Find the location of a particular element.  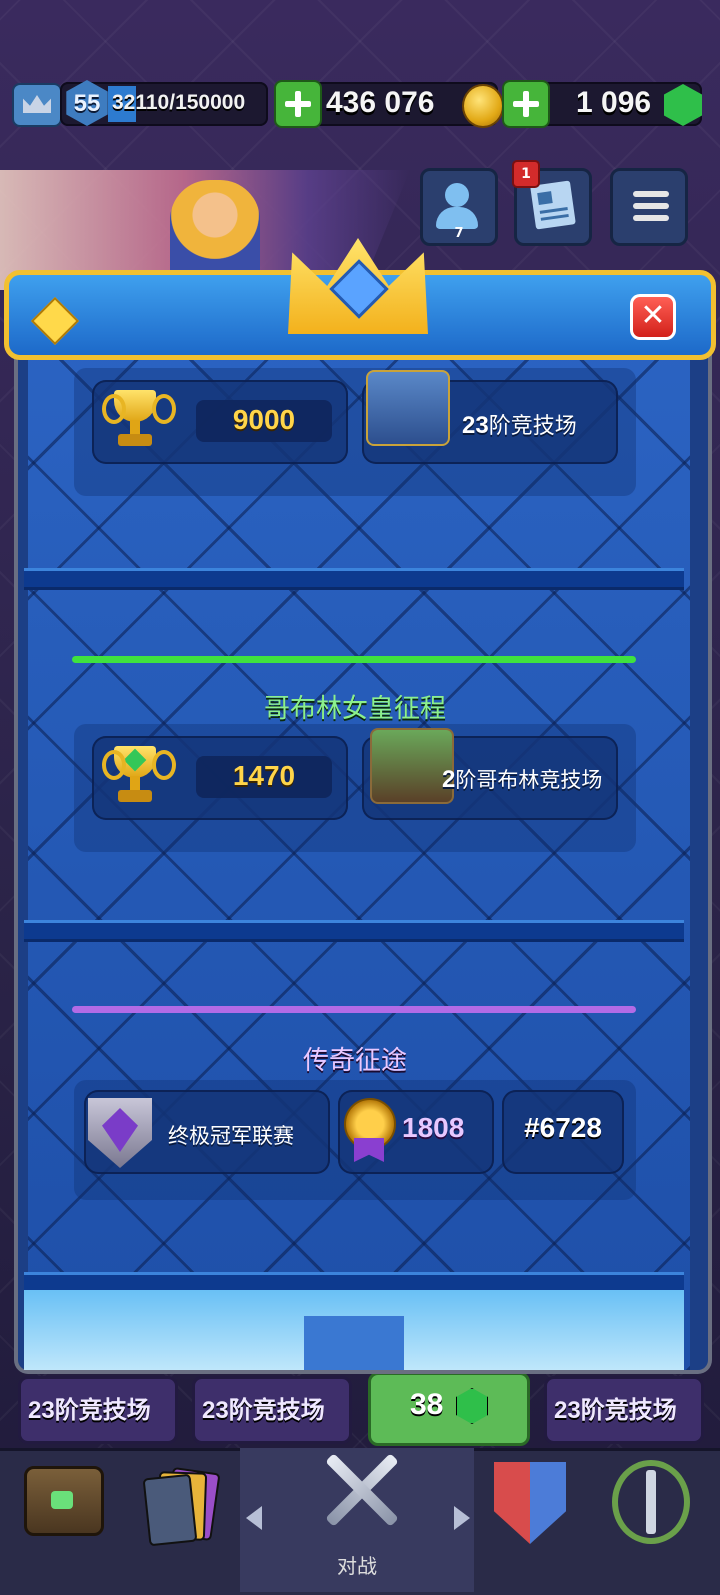

friends-button: 7 is located at coordinates (459, 207).